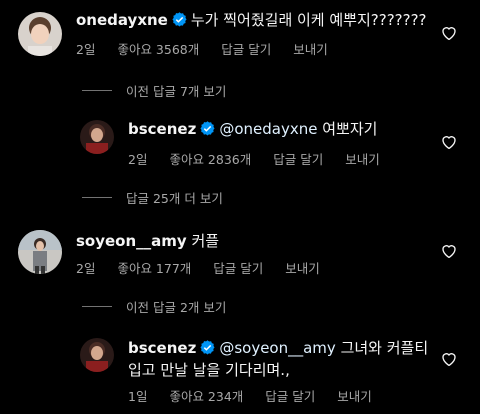 The image size is (480, 414). What do you see at coordinates (206, 396) in the screenshot?
I see `like-count: 좋아요 234개` at bounding box center [206, 396].